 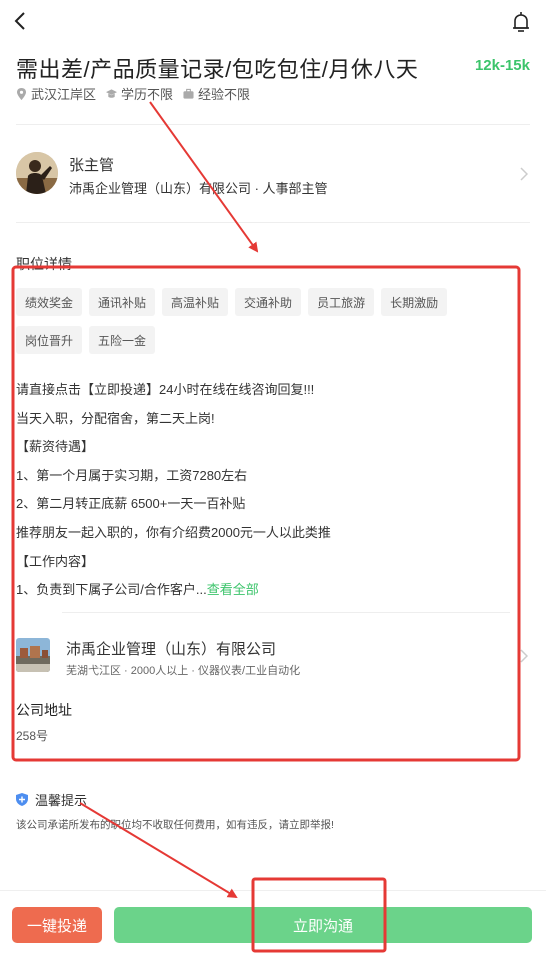 I want to click on back-arrow-icon, so click(x=19, y=21).